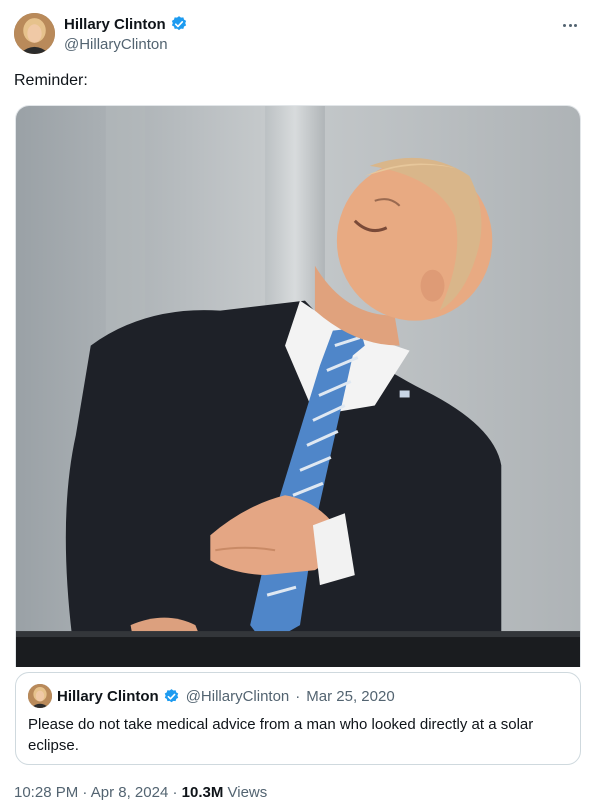  I want to click on quote-author-name: Hillary Clinton, so click(108, 696).